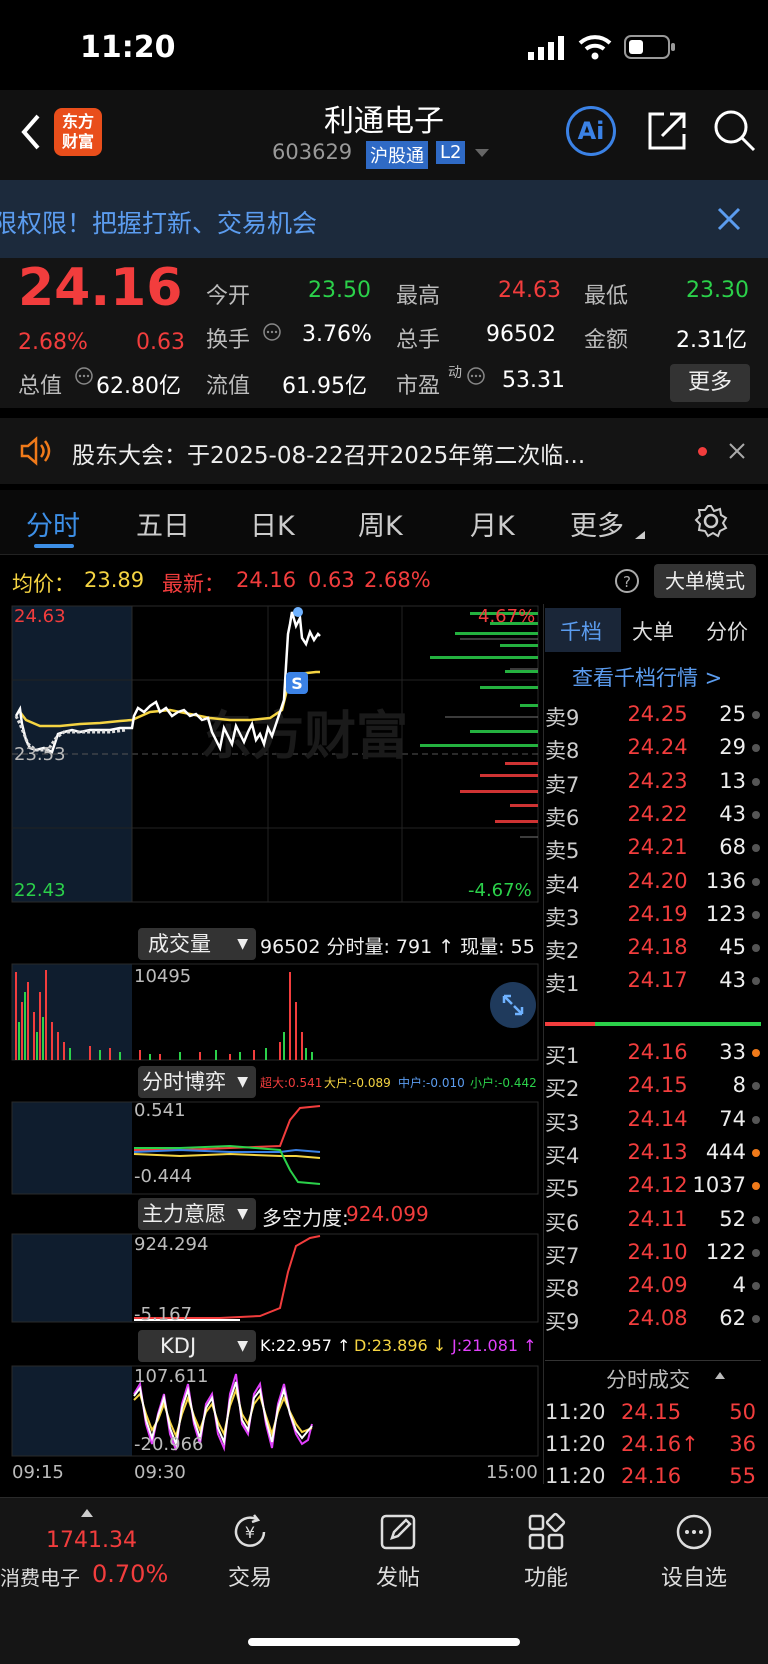 This screenshot has height=1664, width=768. Describe the element at coordinates (652, 847) in the screenshot. I see `ask-row: 卖5 24.21 68` at that location.